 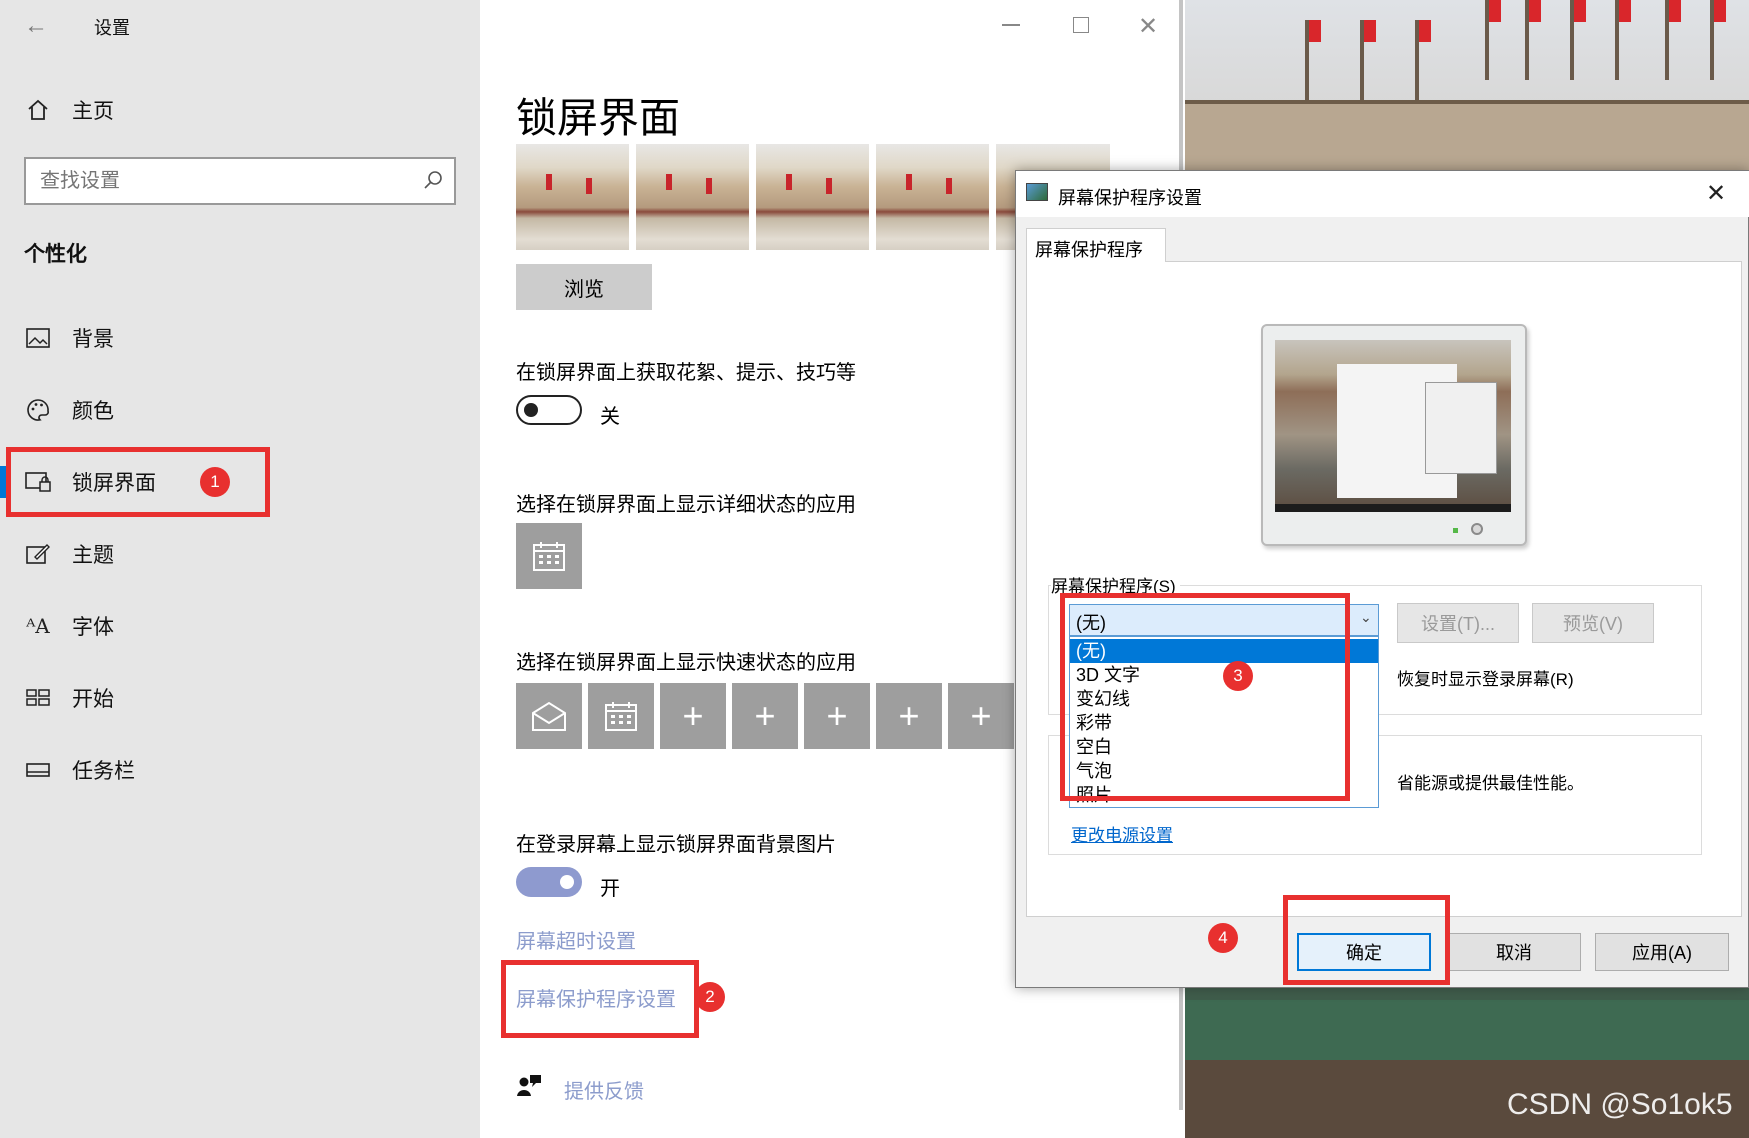 What do you see at coordinates (598, 118) in the screenshot?
I see `page-title: 锁屏界面` at bounding box center [598, 118].